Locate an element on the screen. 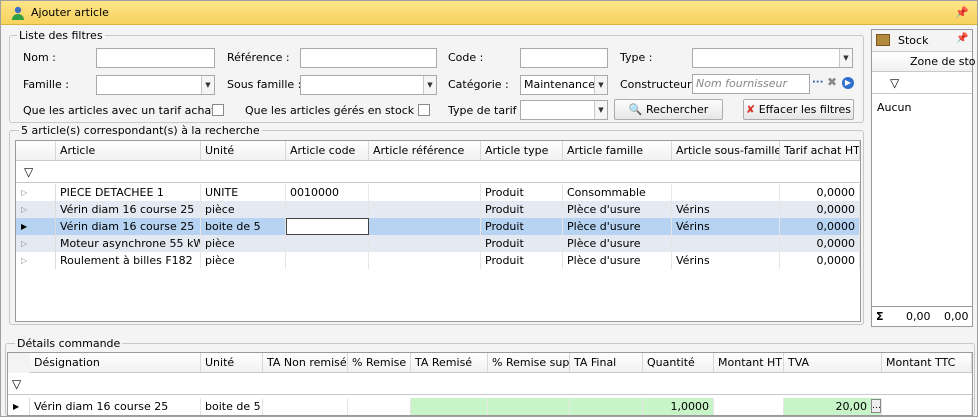 The image size is (978, 417). type-tarif-select: ▼ is located at coordinates (564, 110).